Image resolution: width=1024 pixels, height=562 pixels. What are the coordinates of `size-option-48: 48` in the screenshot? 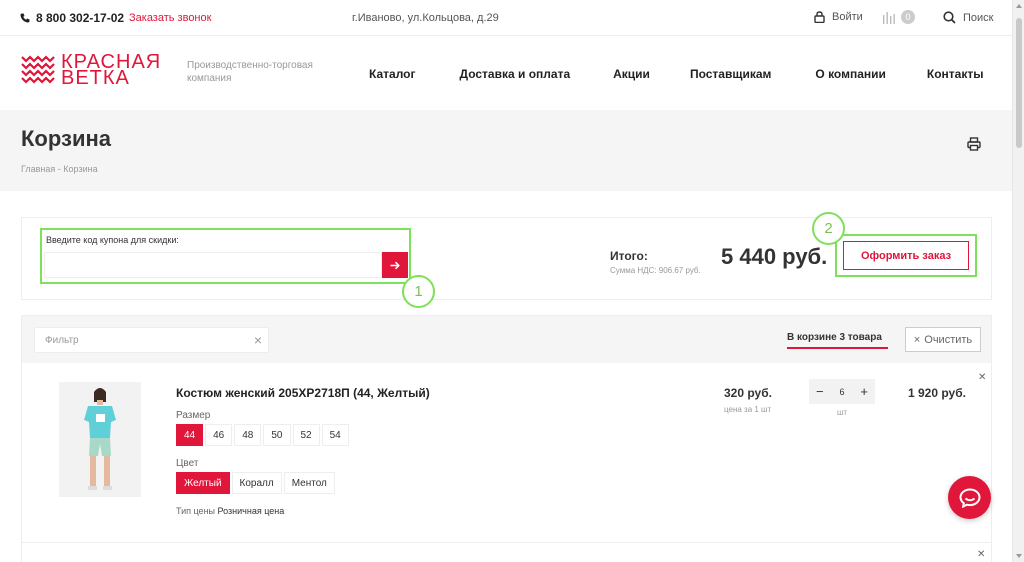 It's located at (248, 435).